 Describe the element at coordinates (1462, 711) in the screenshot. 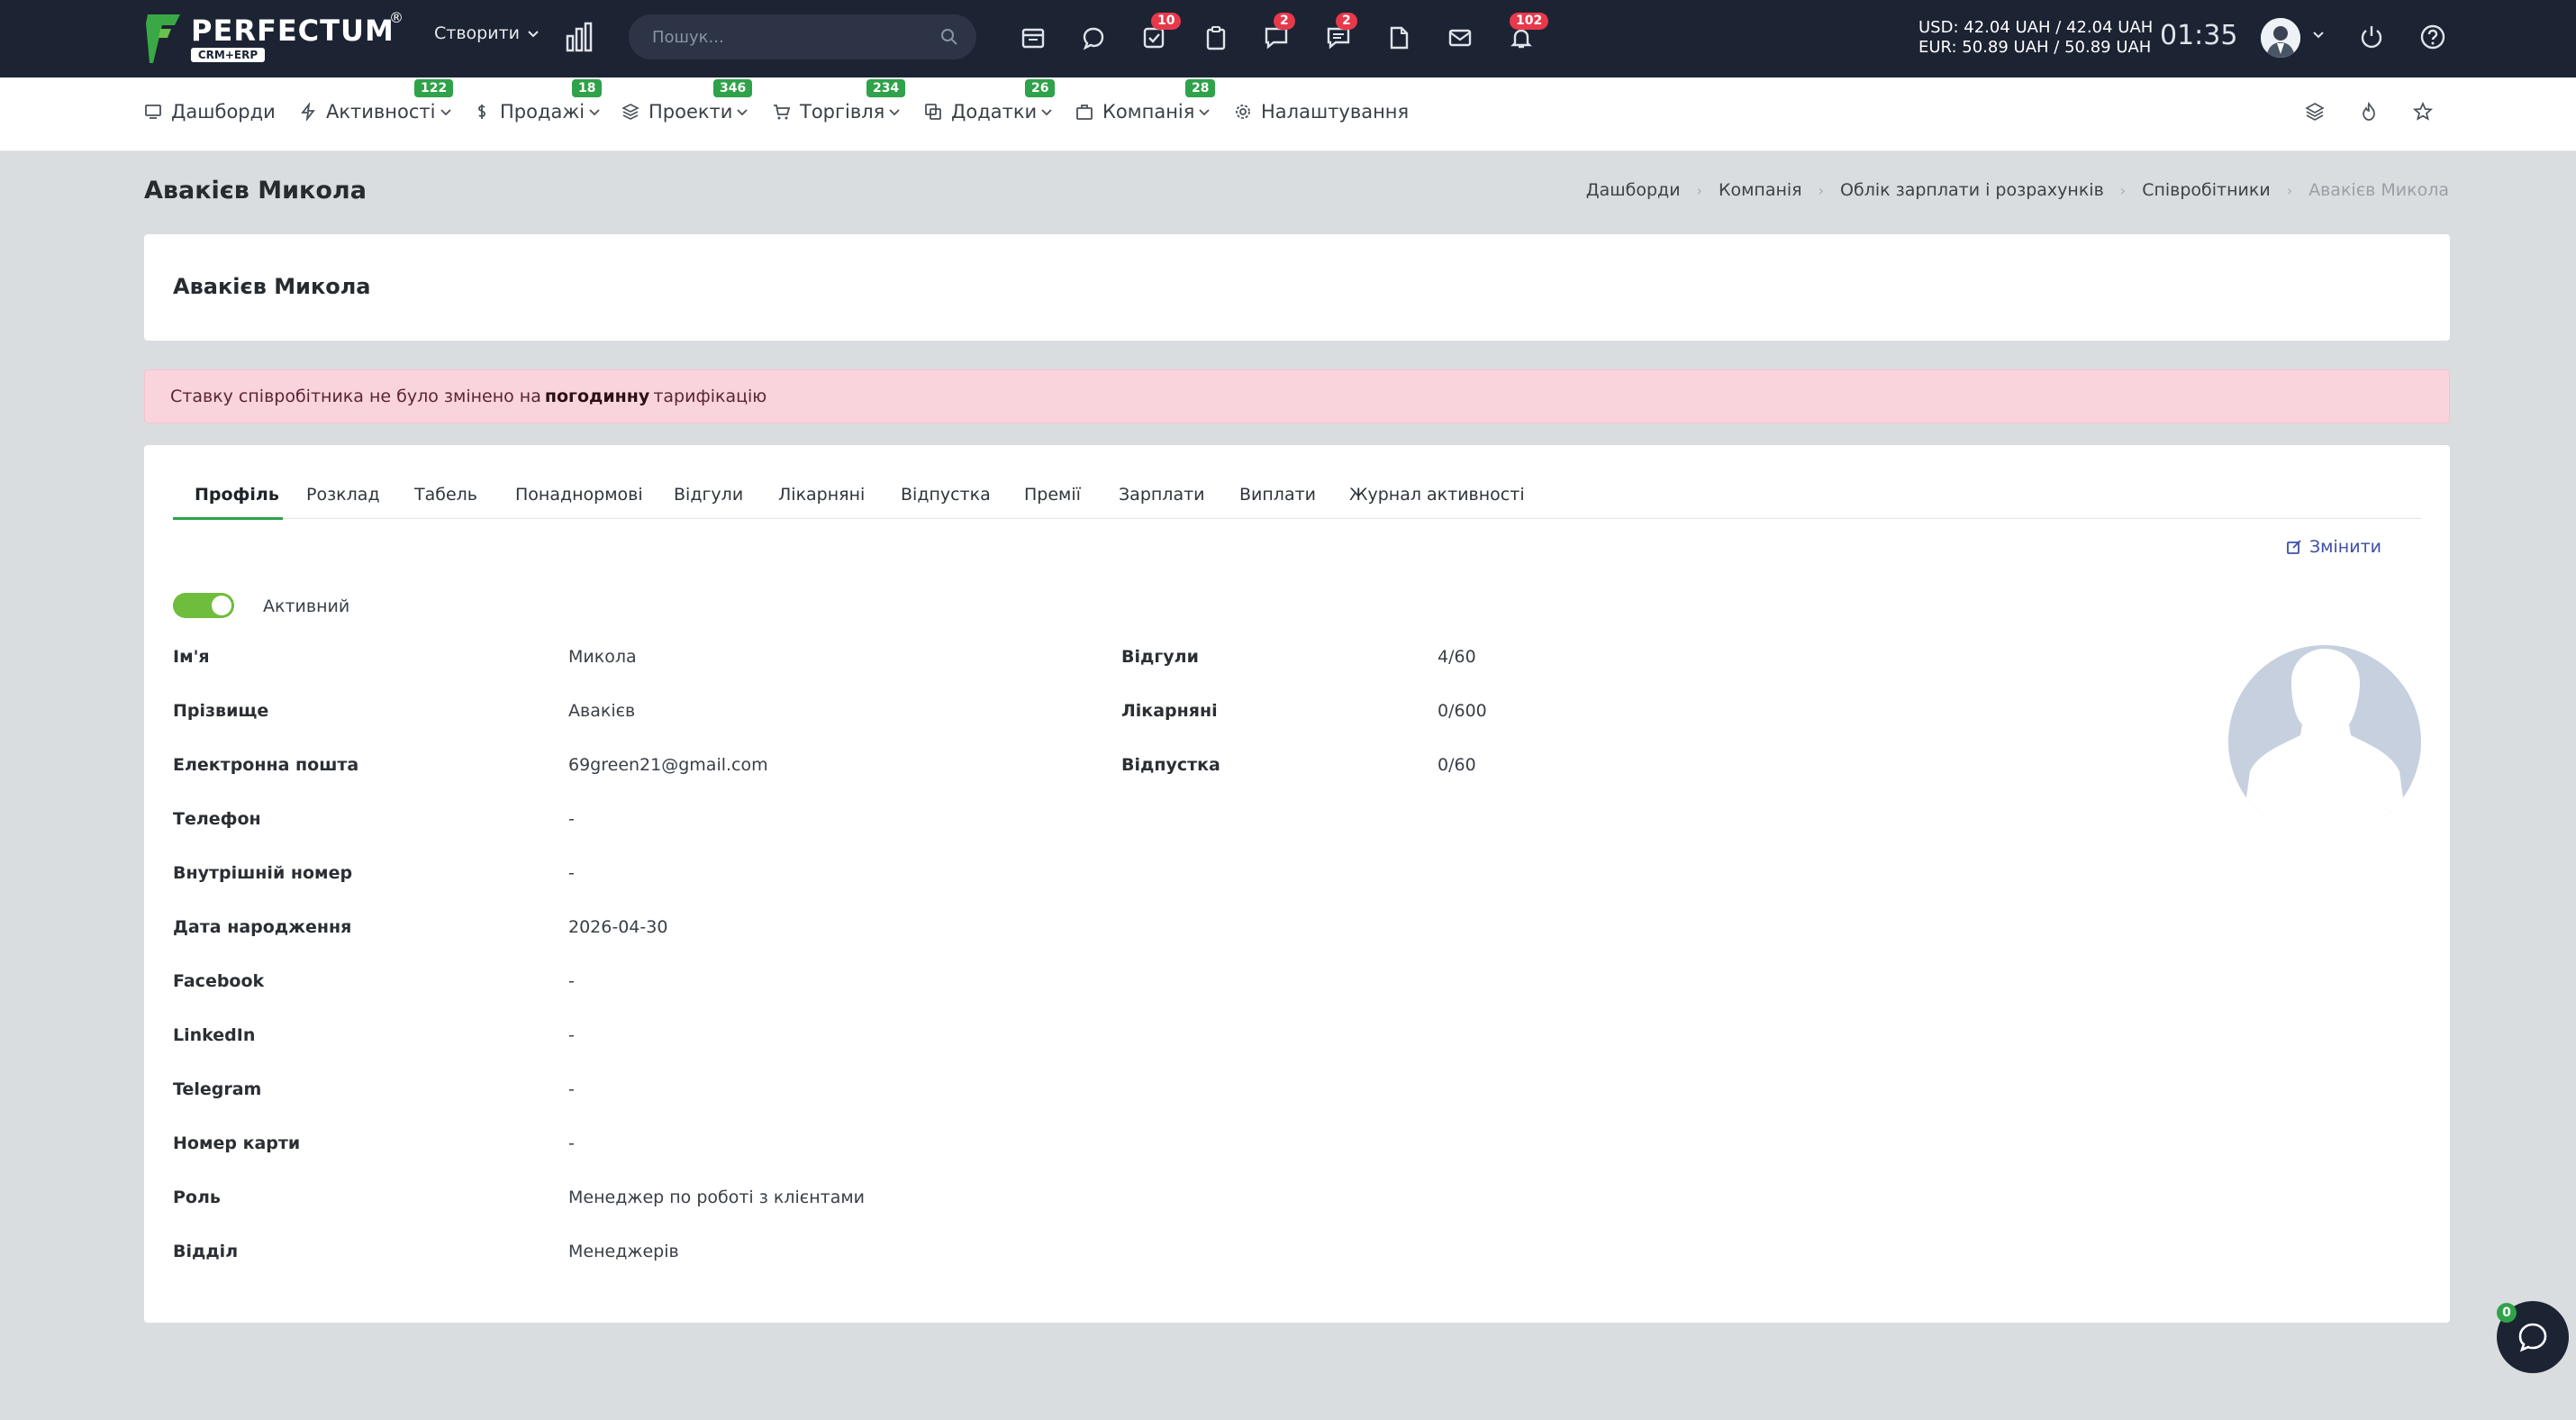

I see `leave-value: 0/600` at that location.